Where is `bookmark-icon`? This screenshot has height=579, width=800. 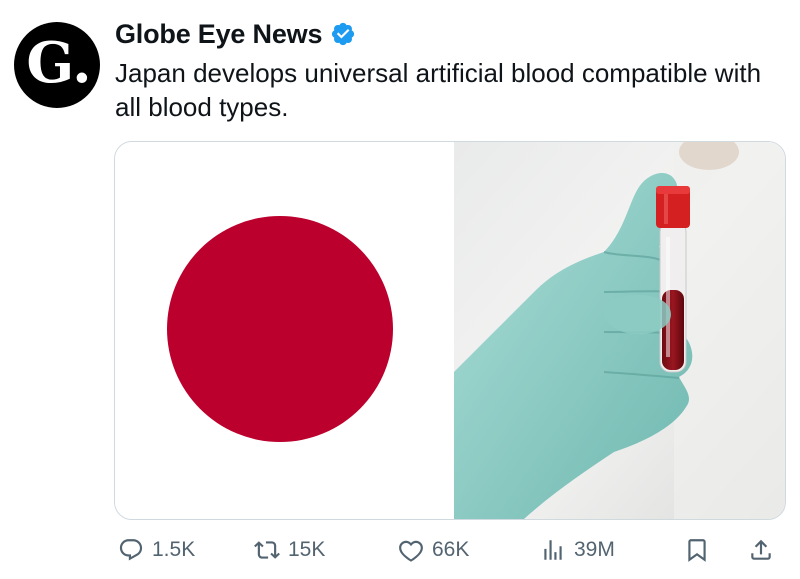 bookmark-icon is located at coordinates (697, 550).